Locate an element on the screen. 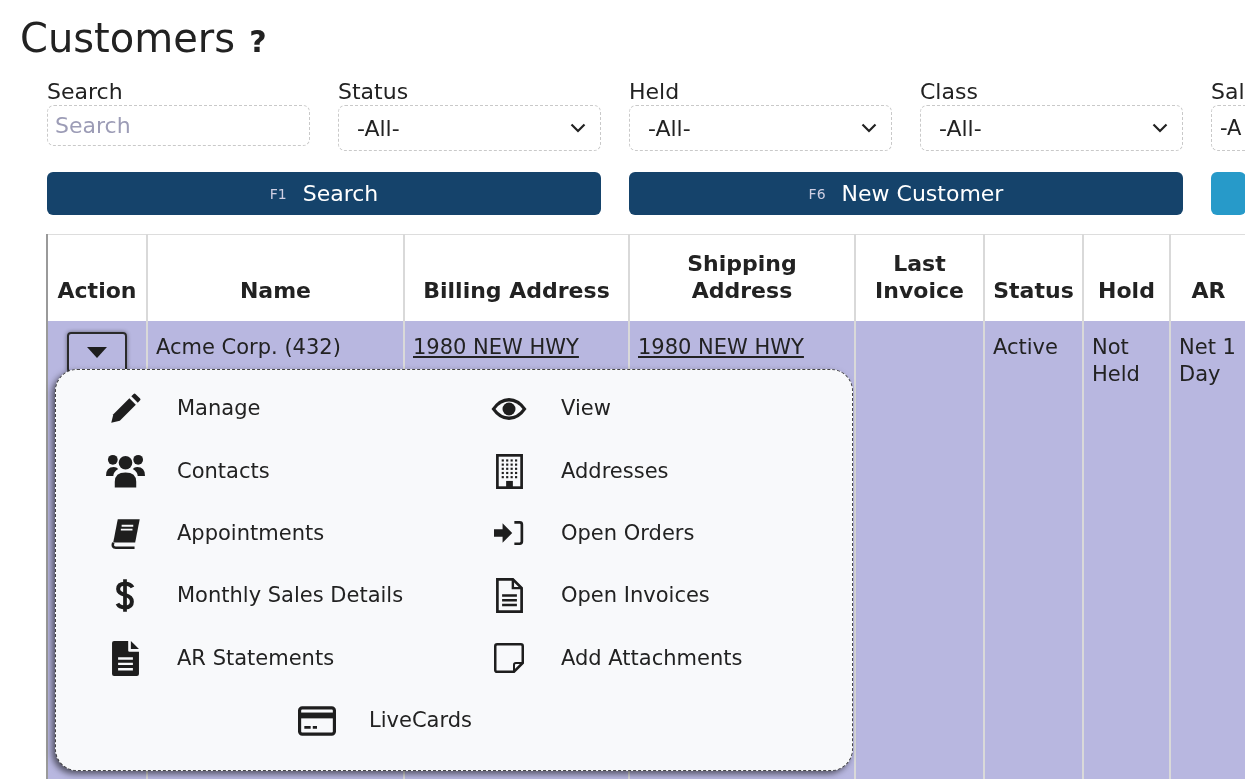 The image size is (1245, 779). menu-item: Addresses is located at coordinates (670, 471).